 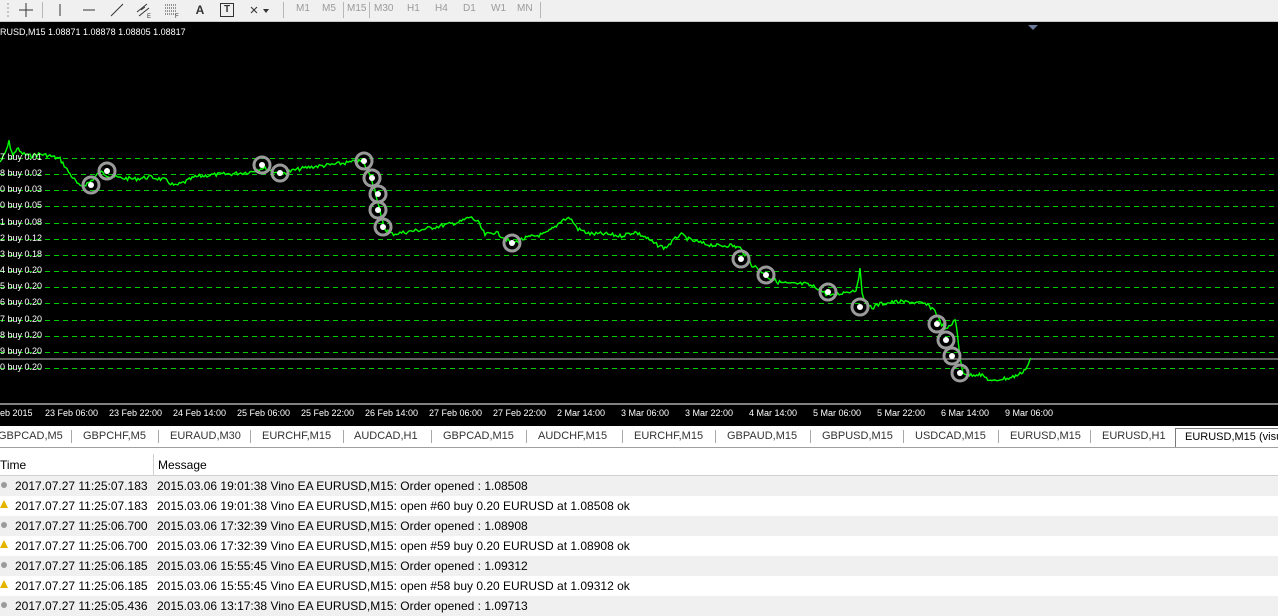 What do you see at coordinates (60, 10) in the screenshot?
I see `vertical-line-icon` at bounding box center [60, 10].